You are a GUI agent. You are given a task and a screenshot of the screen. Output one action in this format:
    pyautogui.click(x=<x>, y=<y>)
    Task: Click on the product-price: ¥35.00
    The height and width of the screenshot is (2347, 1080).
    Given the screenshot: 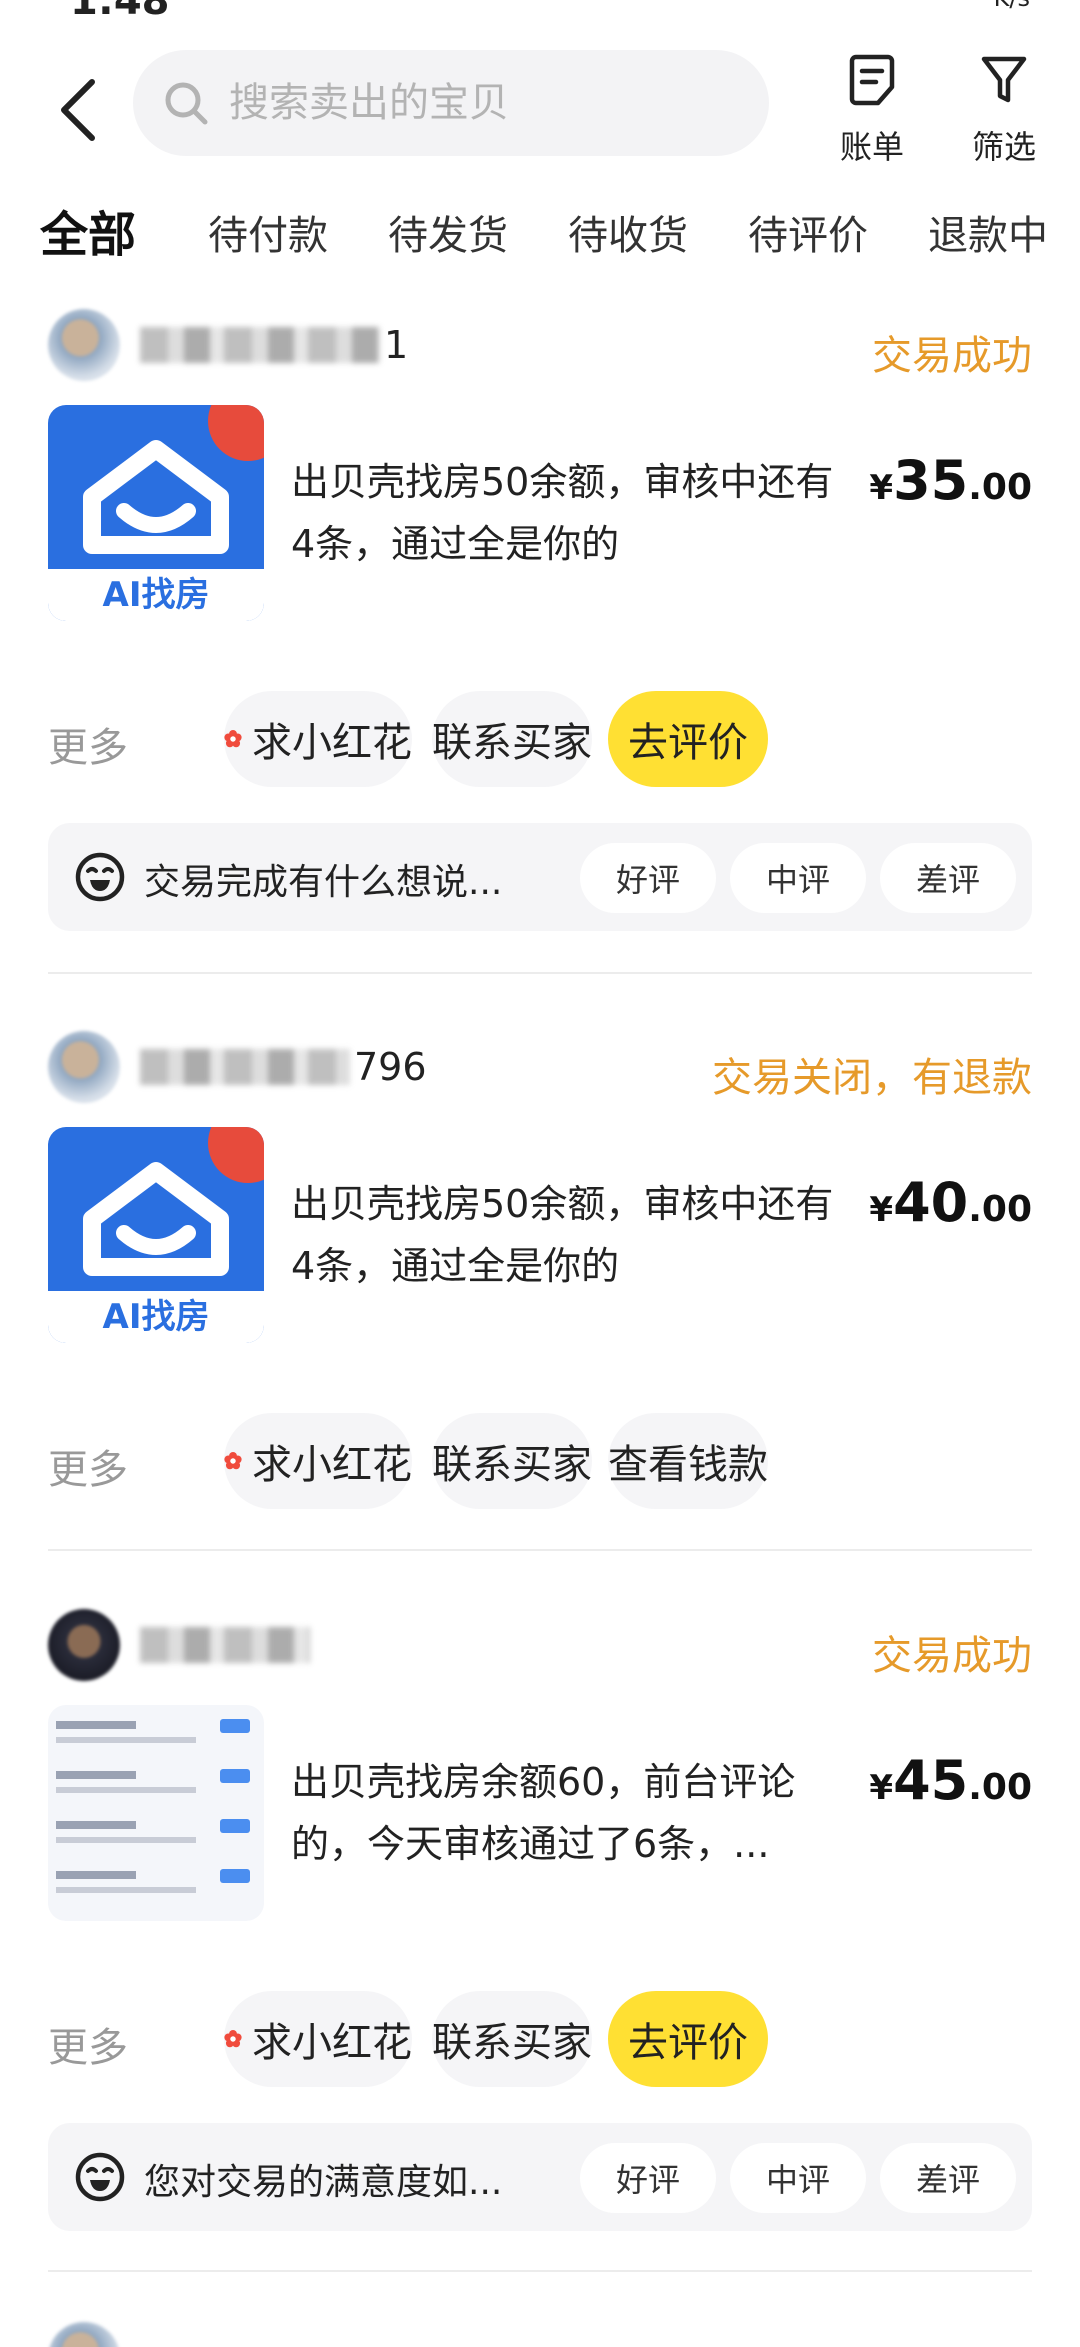 What is the action you would take?
    pyautogui.click(x=950, y=480)
    